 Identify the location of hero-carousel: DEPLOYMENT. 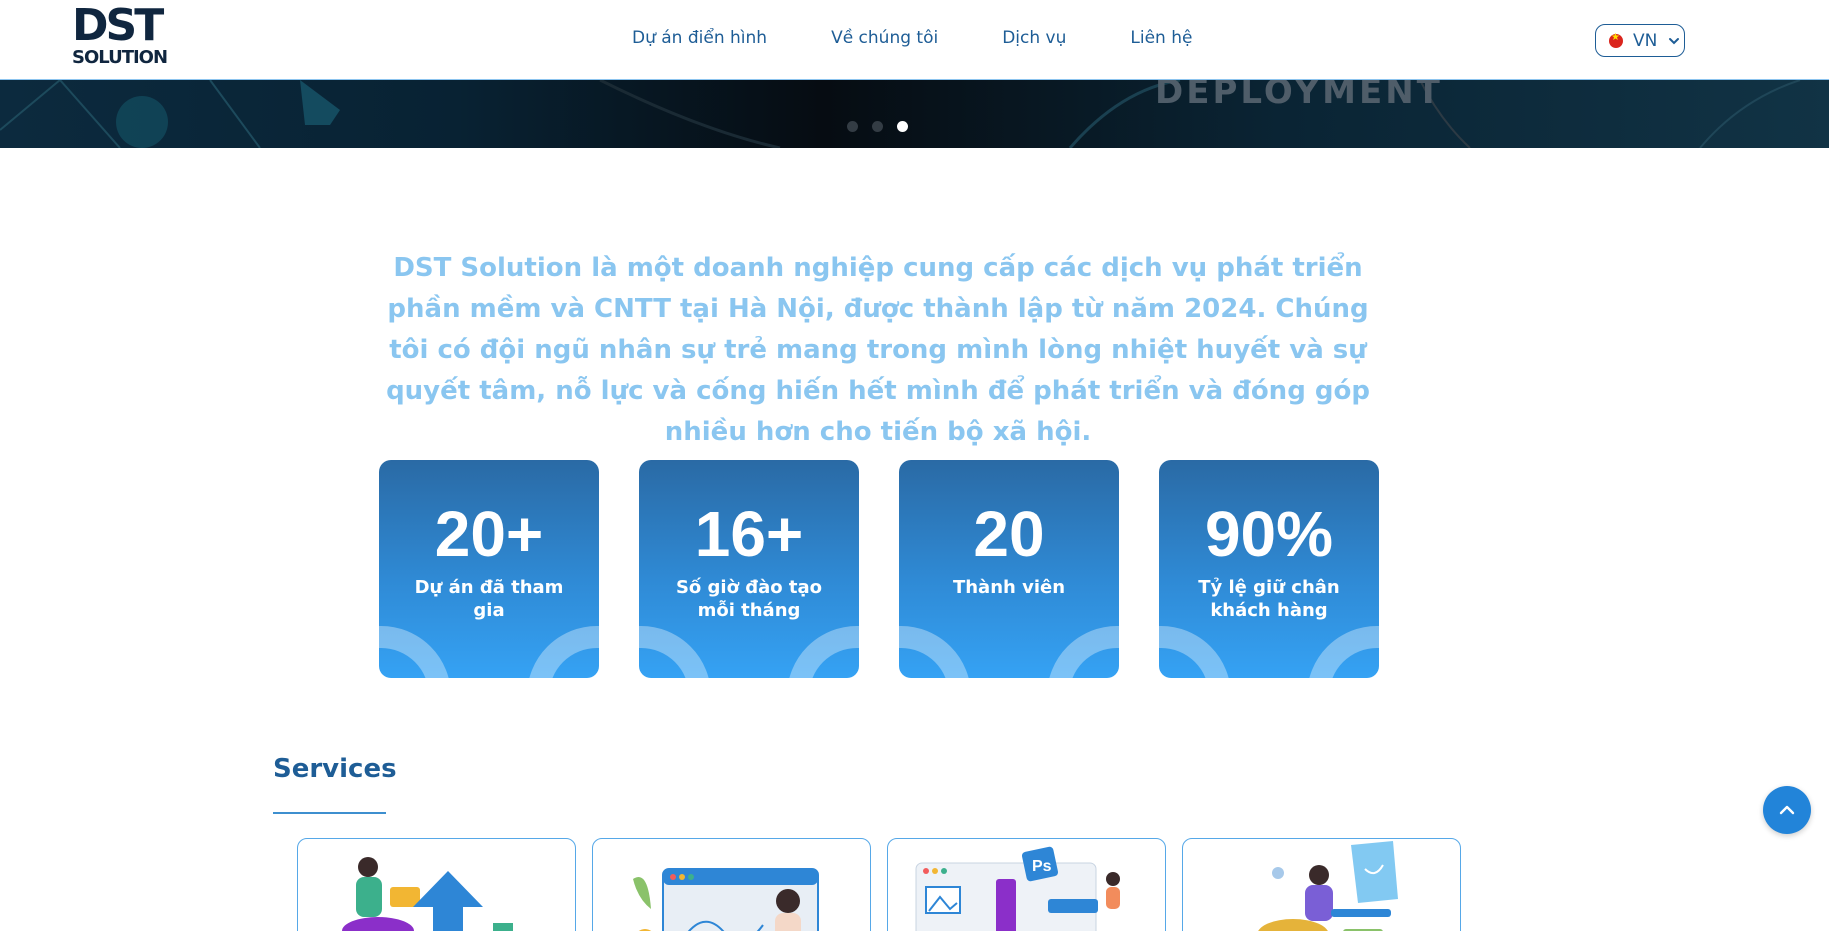
(914, 114).